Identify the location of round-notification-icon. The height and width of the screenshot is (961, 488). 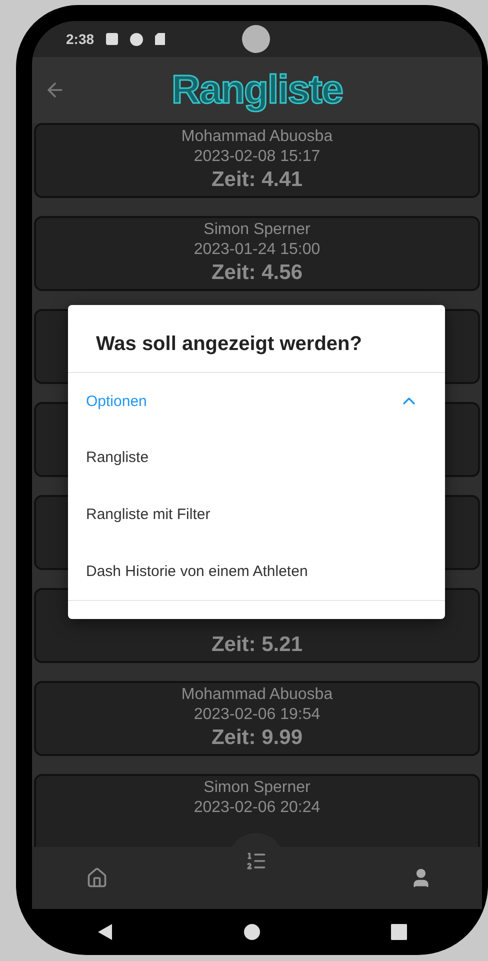
(137, 39).